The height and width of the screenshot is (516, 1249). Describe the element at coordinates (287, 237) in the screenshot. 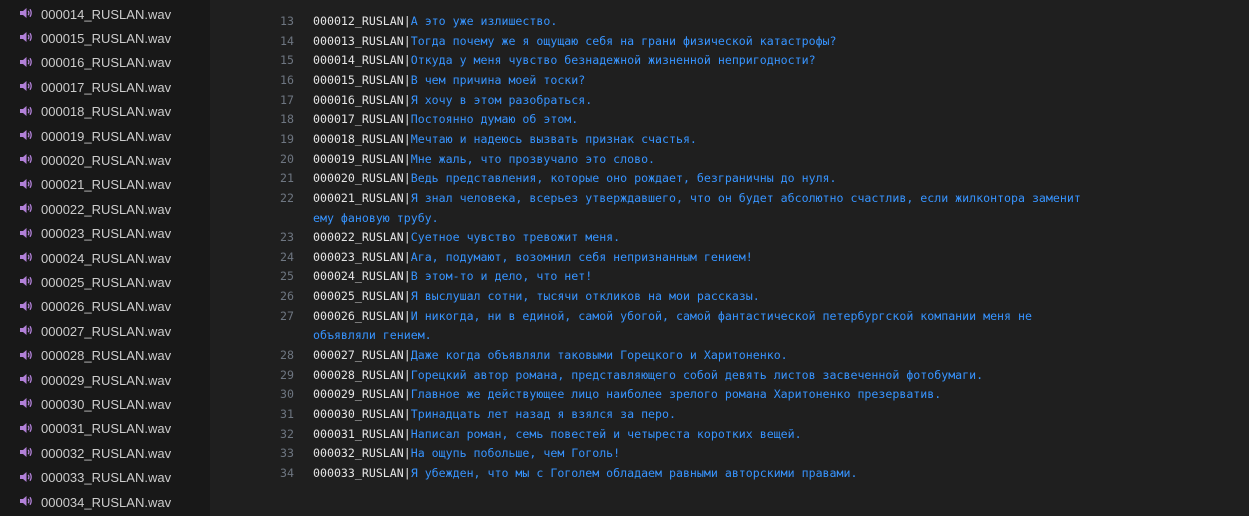

I see `line-number: 23` at that location.